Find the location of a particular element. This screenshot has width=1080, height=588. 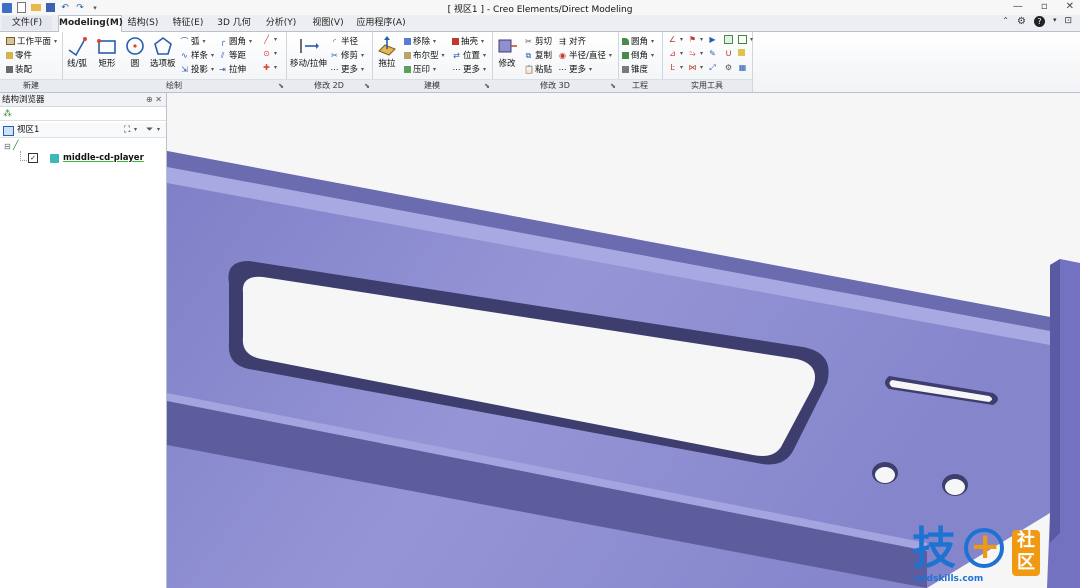

tree-item: ✓ middle-cd-player is located at coordinates (86, 158).